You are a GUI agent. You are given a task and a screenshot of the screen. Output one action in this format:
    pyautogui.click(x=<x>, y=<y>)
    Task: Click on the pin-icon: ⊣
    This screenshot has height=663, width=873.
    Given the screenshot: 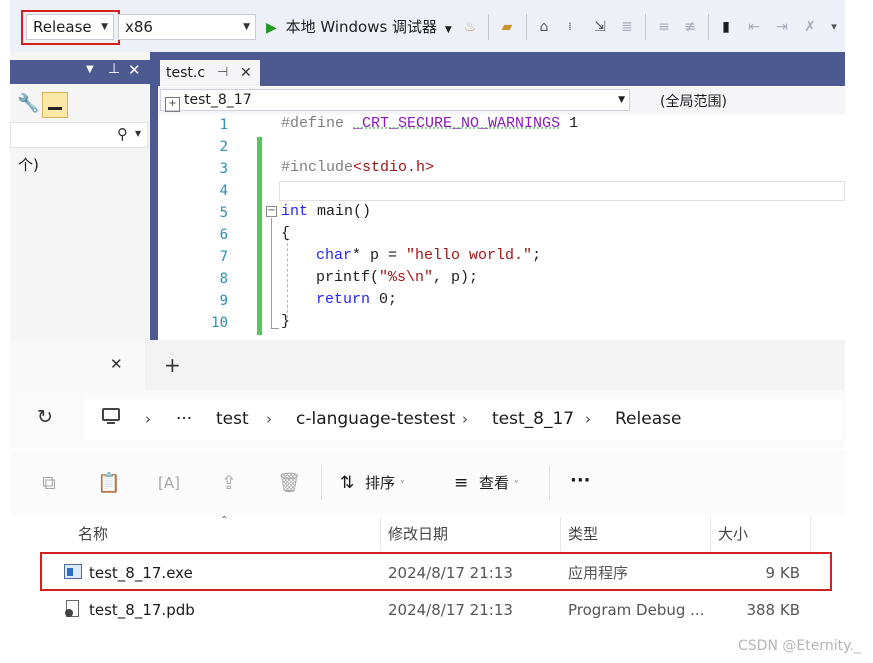 What is the action you would take?
    pyautogui.click(x=222, y=73)
    